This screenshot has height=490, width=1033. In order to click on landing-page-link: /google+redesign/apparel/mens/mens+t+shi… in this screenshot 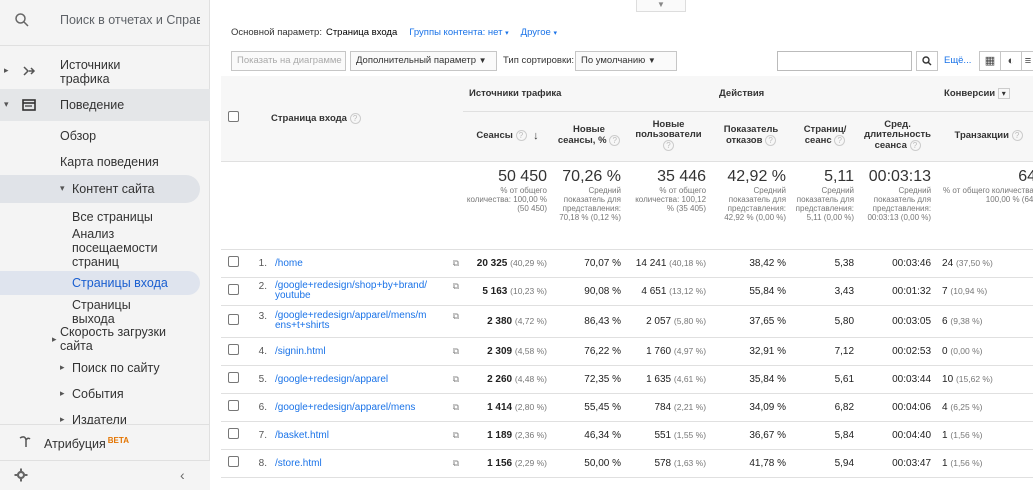, I will do `click(353, 321)`.